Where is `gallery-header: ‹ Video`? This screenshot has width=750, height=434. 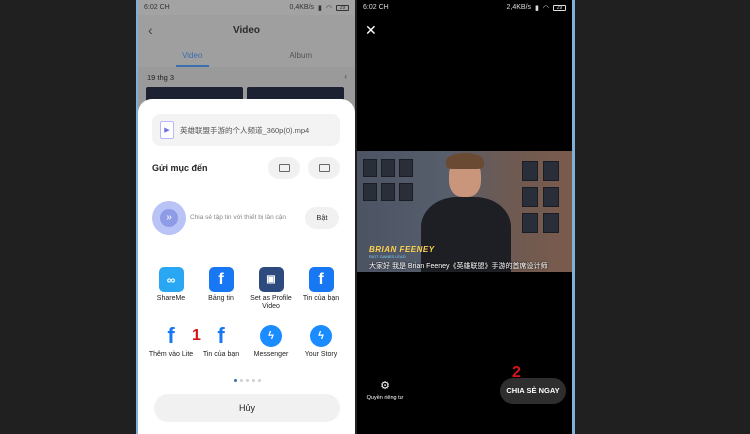
gallery-header: ‹ Video is located at coordinates (246, 30).